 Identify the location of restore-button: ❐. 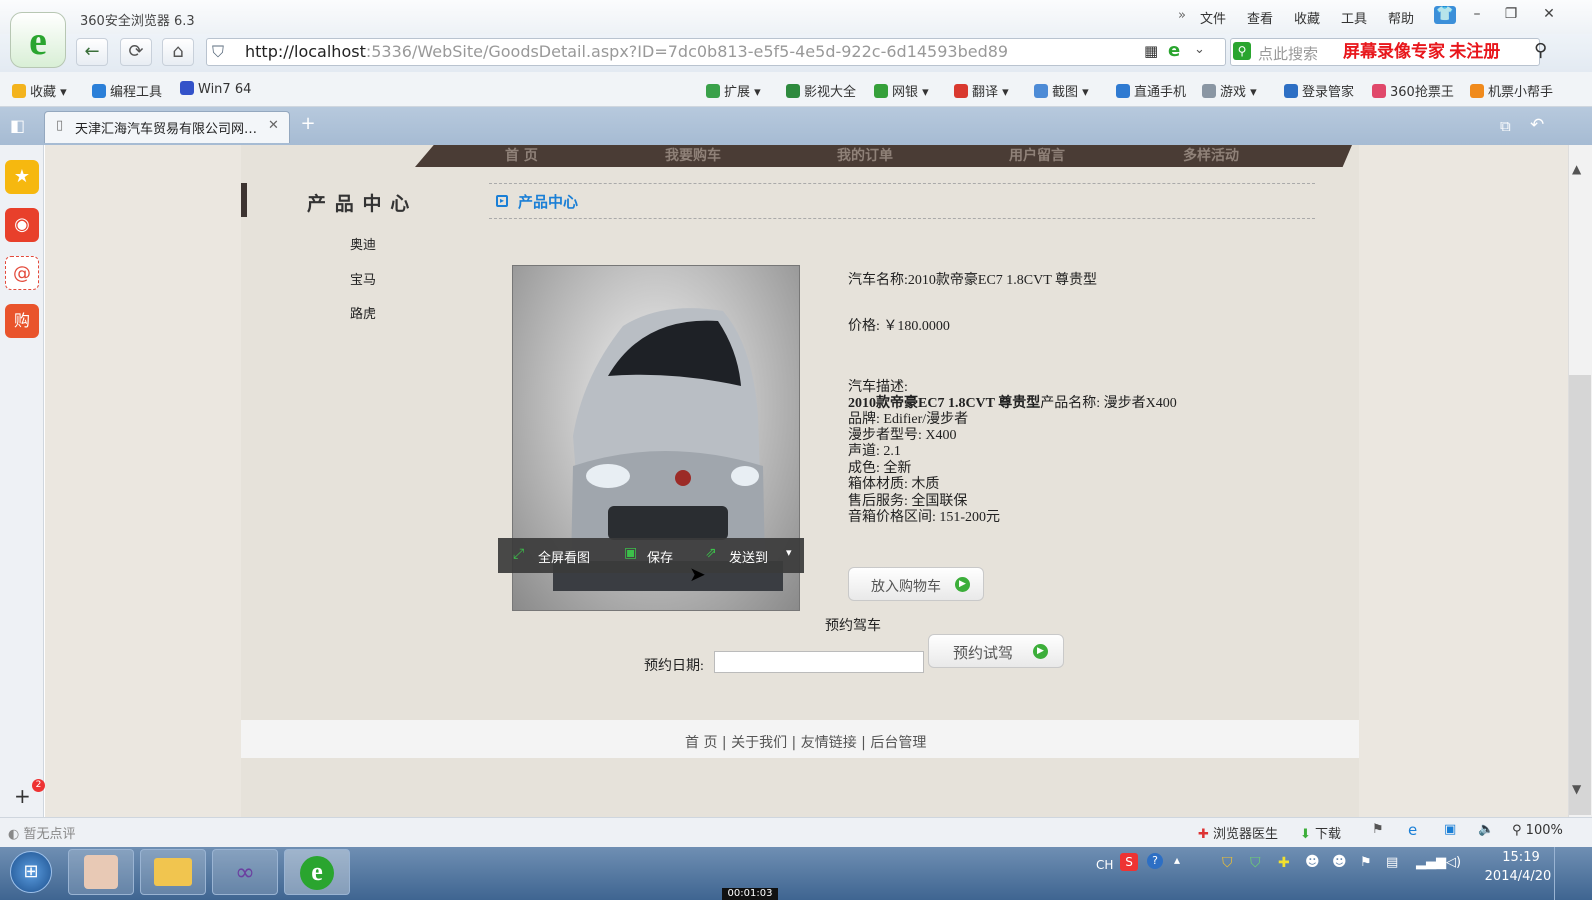
(1511, 15).